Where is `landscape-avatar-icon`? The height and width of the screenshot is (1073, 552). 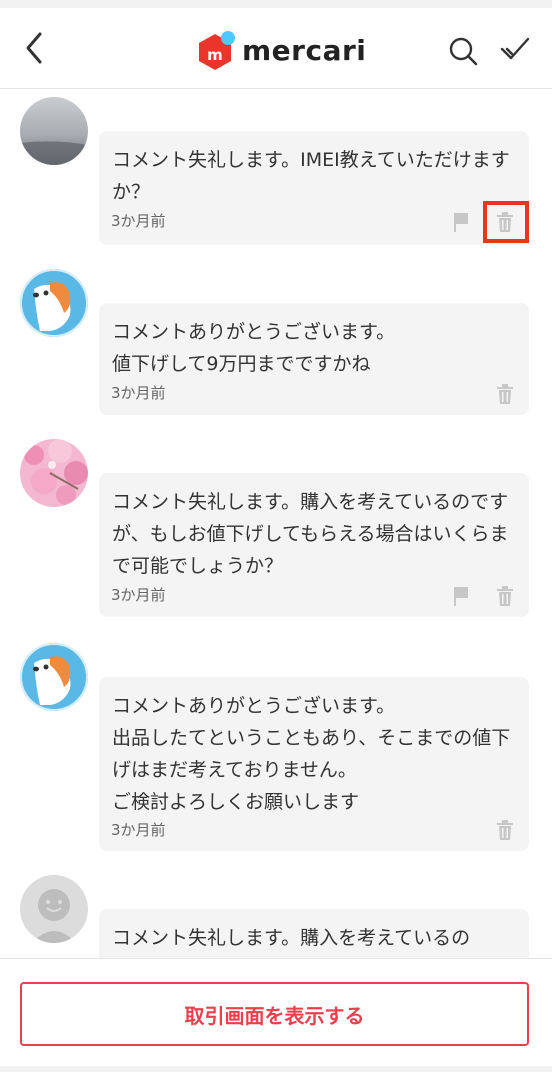 landscape-avatar-icon is located at coordinates (54, 131).